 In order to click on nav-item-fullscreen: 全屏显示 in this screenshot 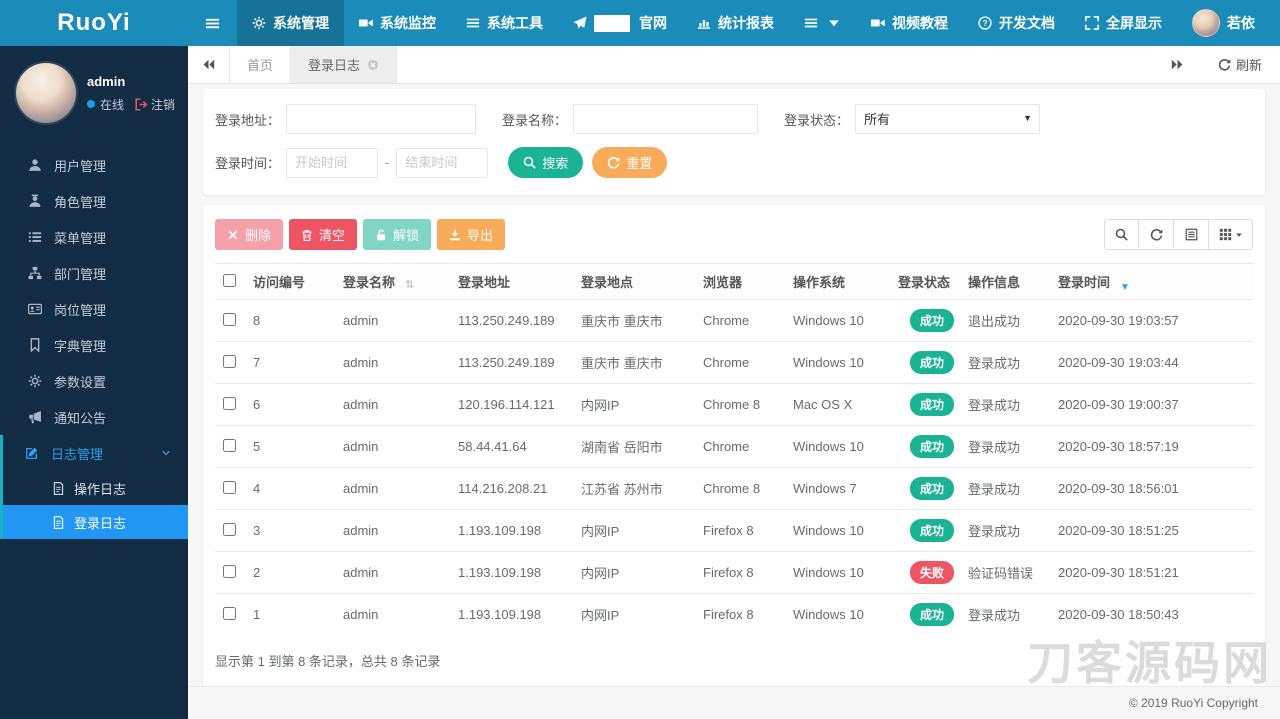, I will do `click(1123, 23)`.